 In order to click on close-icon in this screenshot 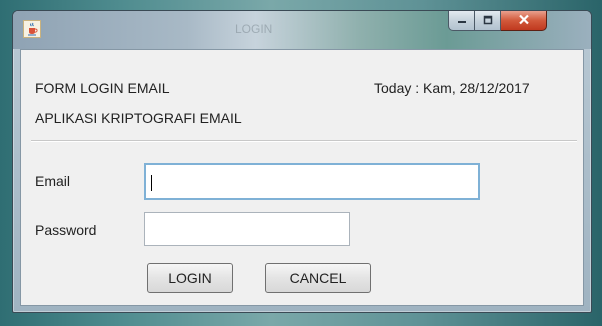, I will do `click(524, 21)`.